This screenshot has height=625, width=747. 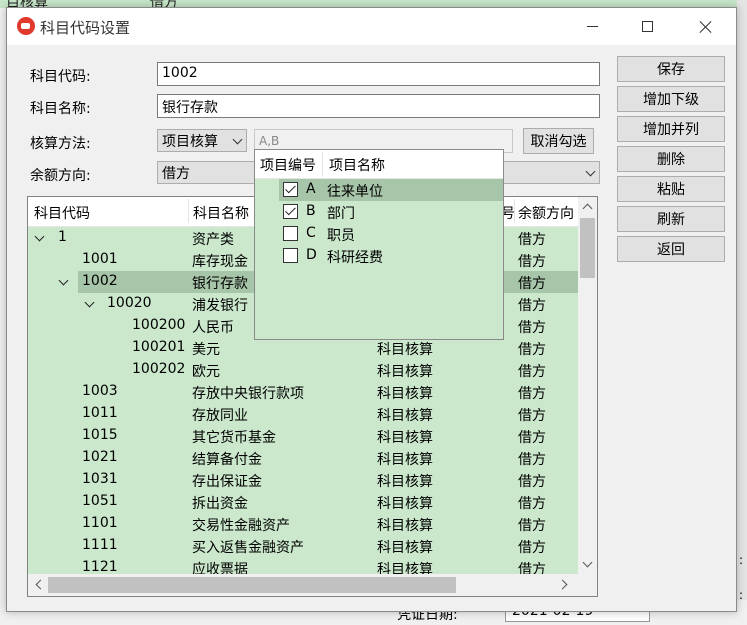 I want to click on row-name: 交易性金融资产, so click(x=241, y=526).